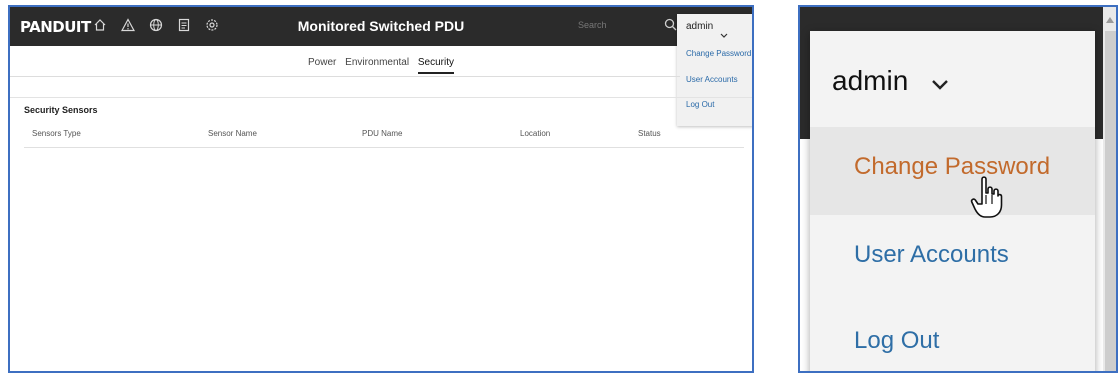  I want to click on scrollbar, so click(1109, 189).